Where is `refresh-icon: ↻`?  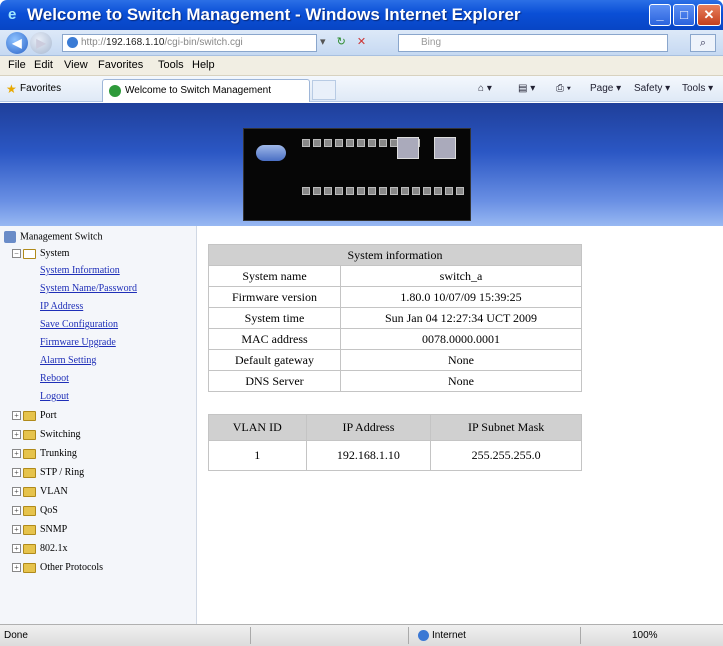 refresh-icon: ↻ is located at coordinates (341, 42).